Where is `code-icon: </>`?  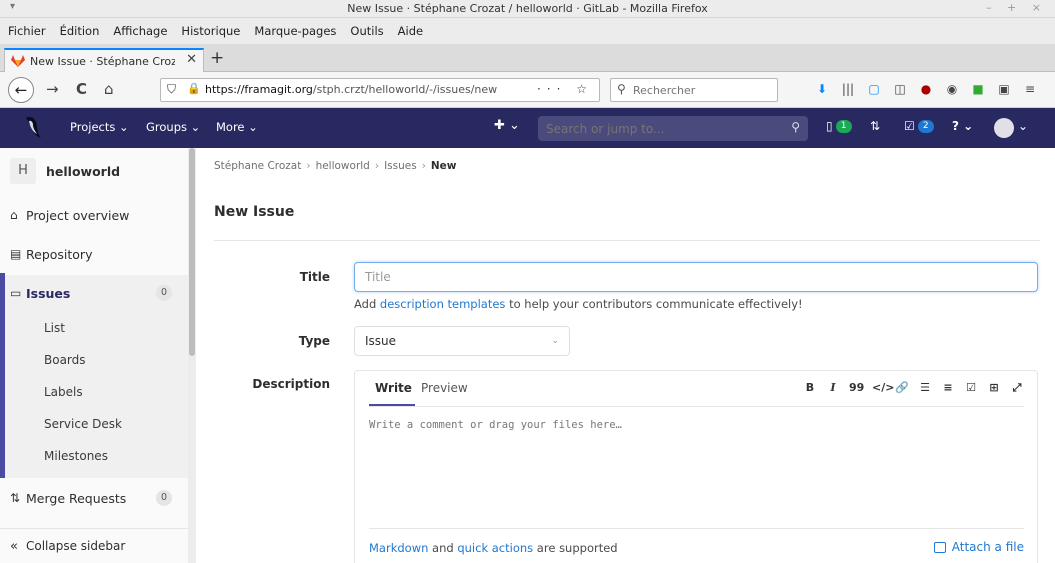
code-icon: </> is located at coordinates (883, 388).